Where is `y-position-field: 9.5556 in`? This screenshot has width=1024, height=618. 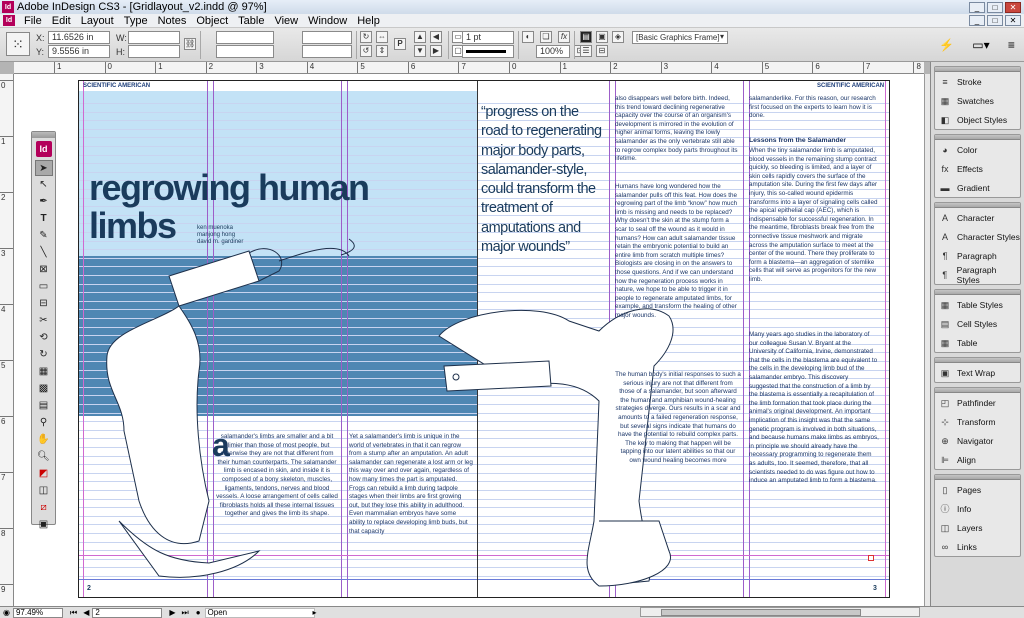 y-position-field: 9.5556 in is located at coordinates (79, 51).